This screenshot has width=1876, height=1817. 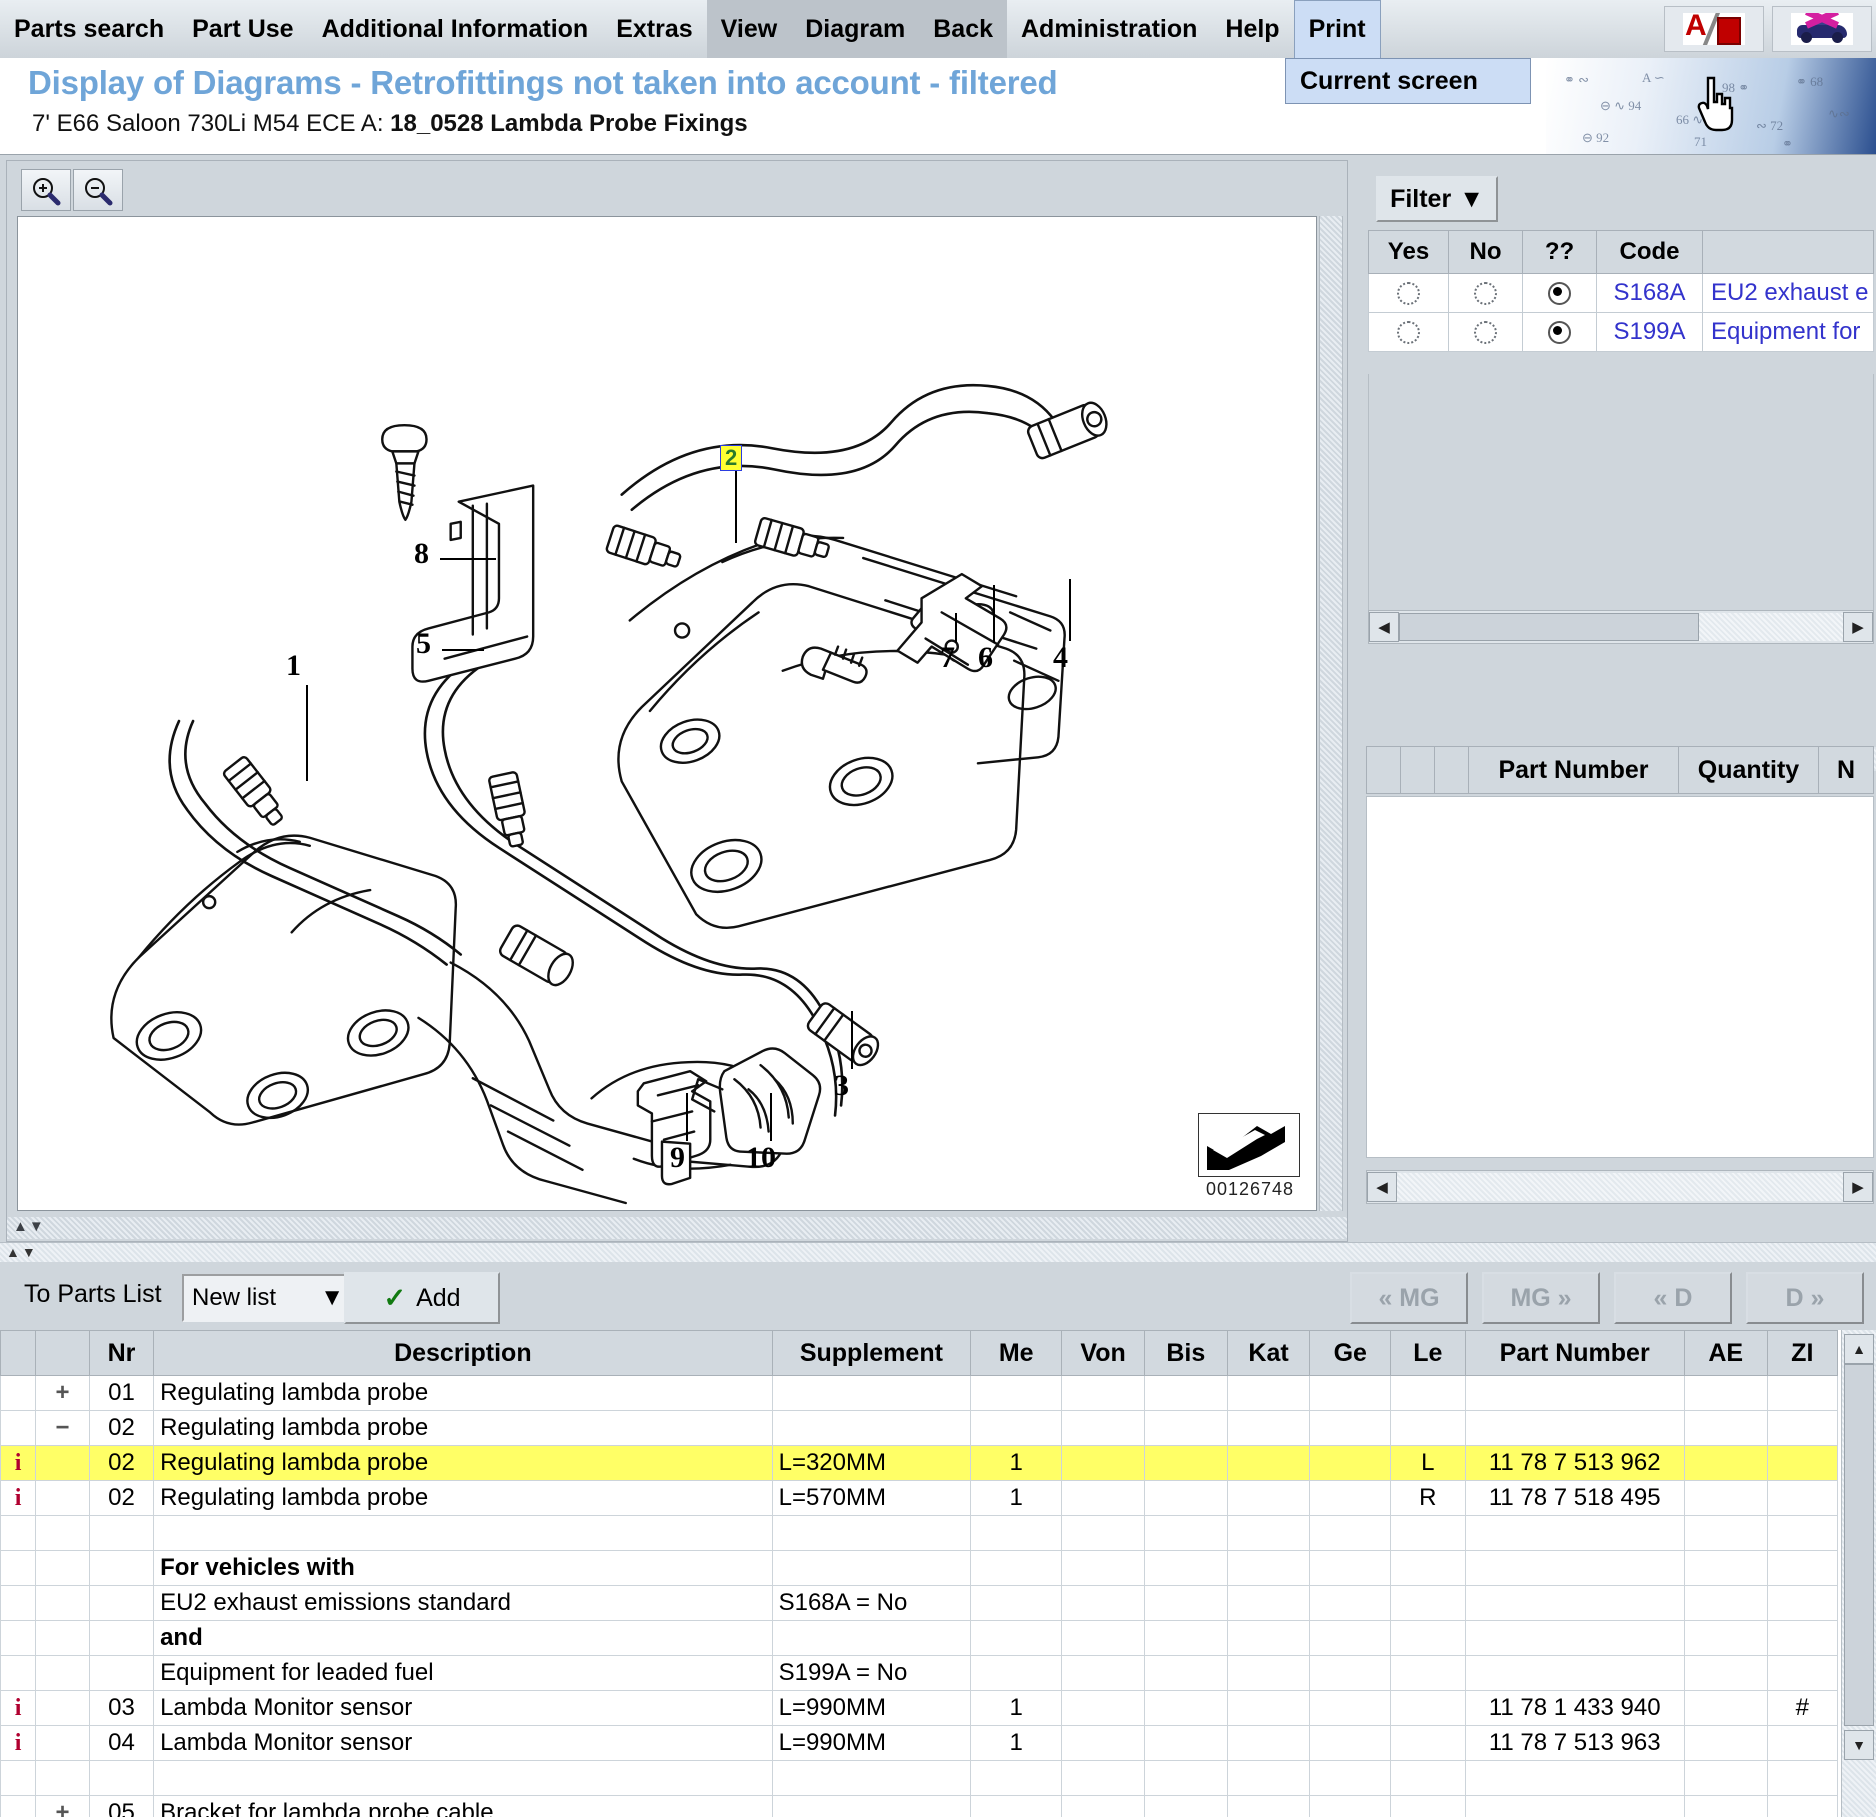 I want to click on pn-col-n: N, so click(x=1846, y=770).